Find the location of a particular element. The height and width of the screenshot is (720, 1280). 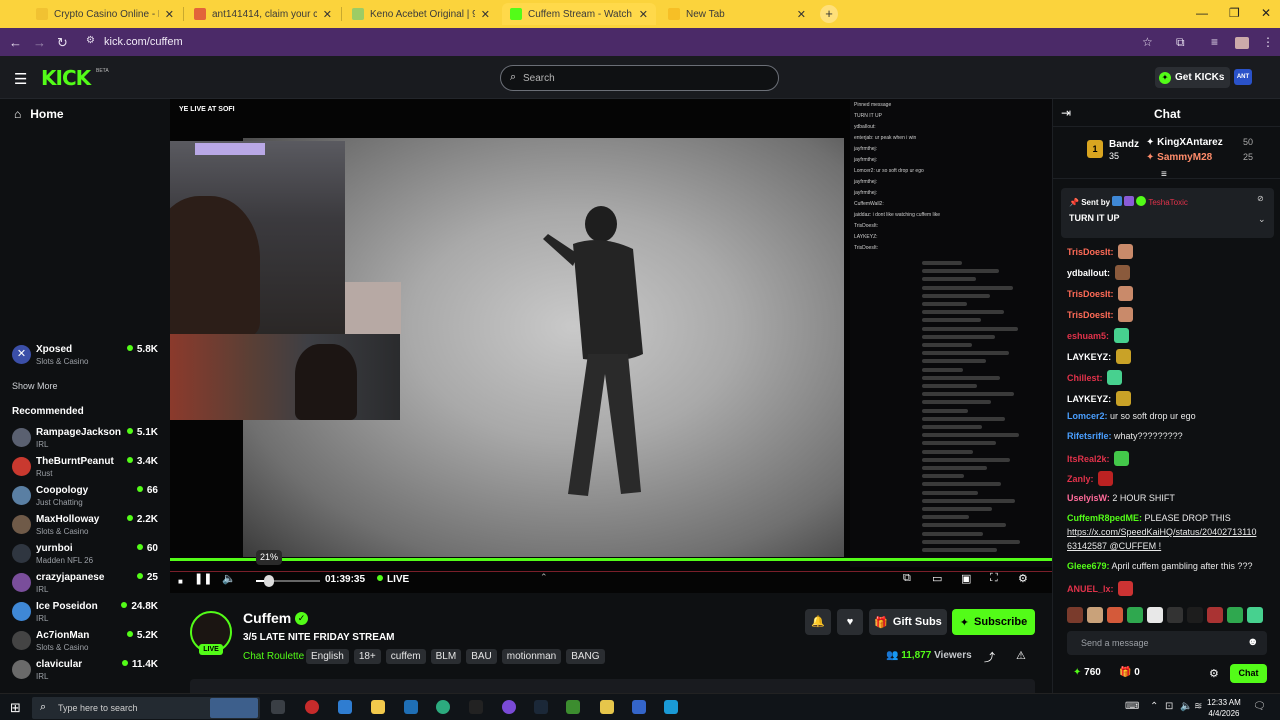

browser-tab-1: Crypto Casino Online - Play wit ✕ is located at coordinates (105, 14).